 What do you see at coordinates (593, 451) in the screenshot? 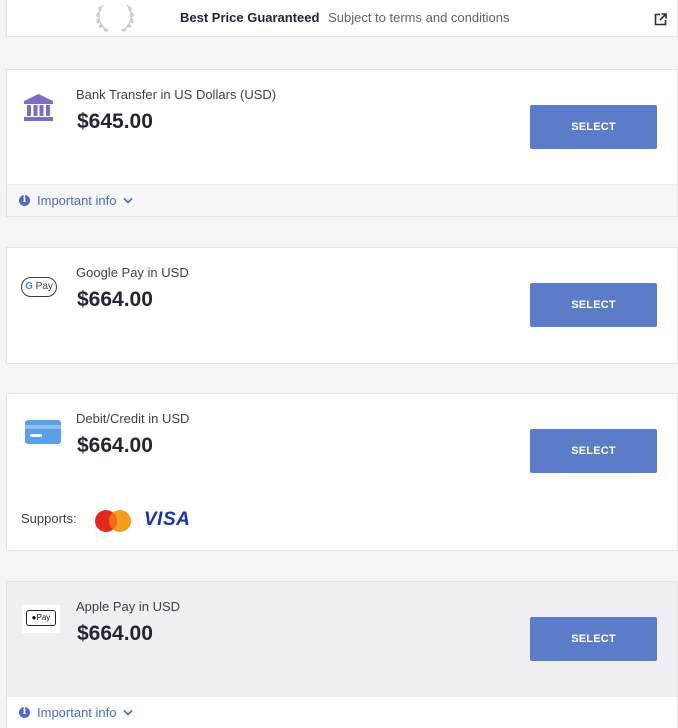
I see `select-button-debit-credit: SELECT` at bounding box center [593, 451].